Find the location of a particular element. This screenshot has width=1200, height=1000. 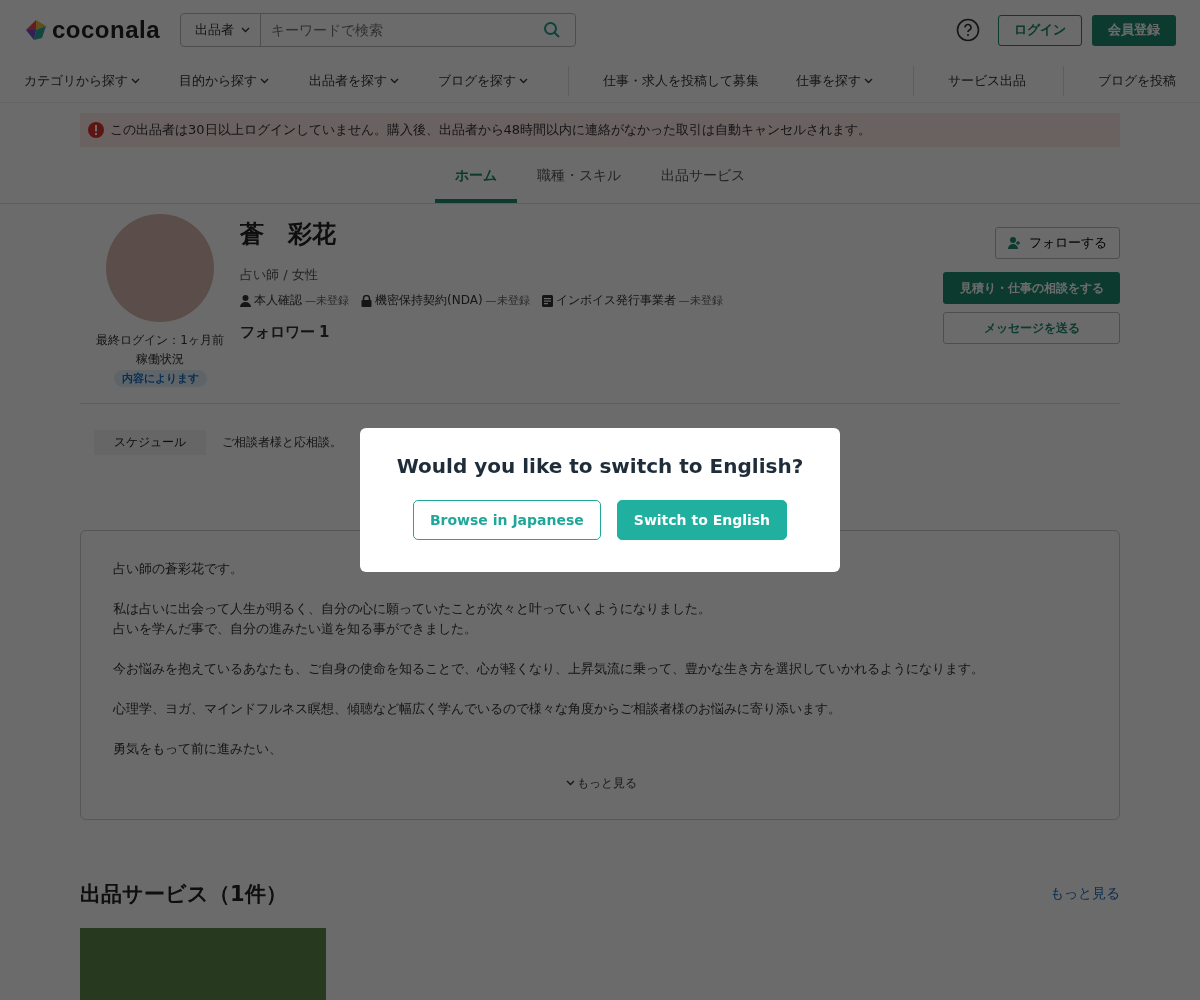

bio-paragraph: 占い師の蒼彩花です。 is located at coordinates (178, 569).